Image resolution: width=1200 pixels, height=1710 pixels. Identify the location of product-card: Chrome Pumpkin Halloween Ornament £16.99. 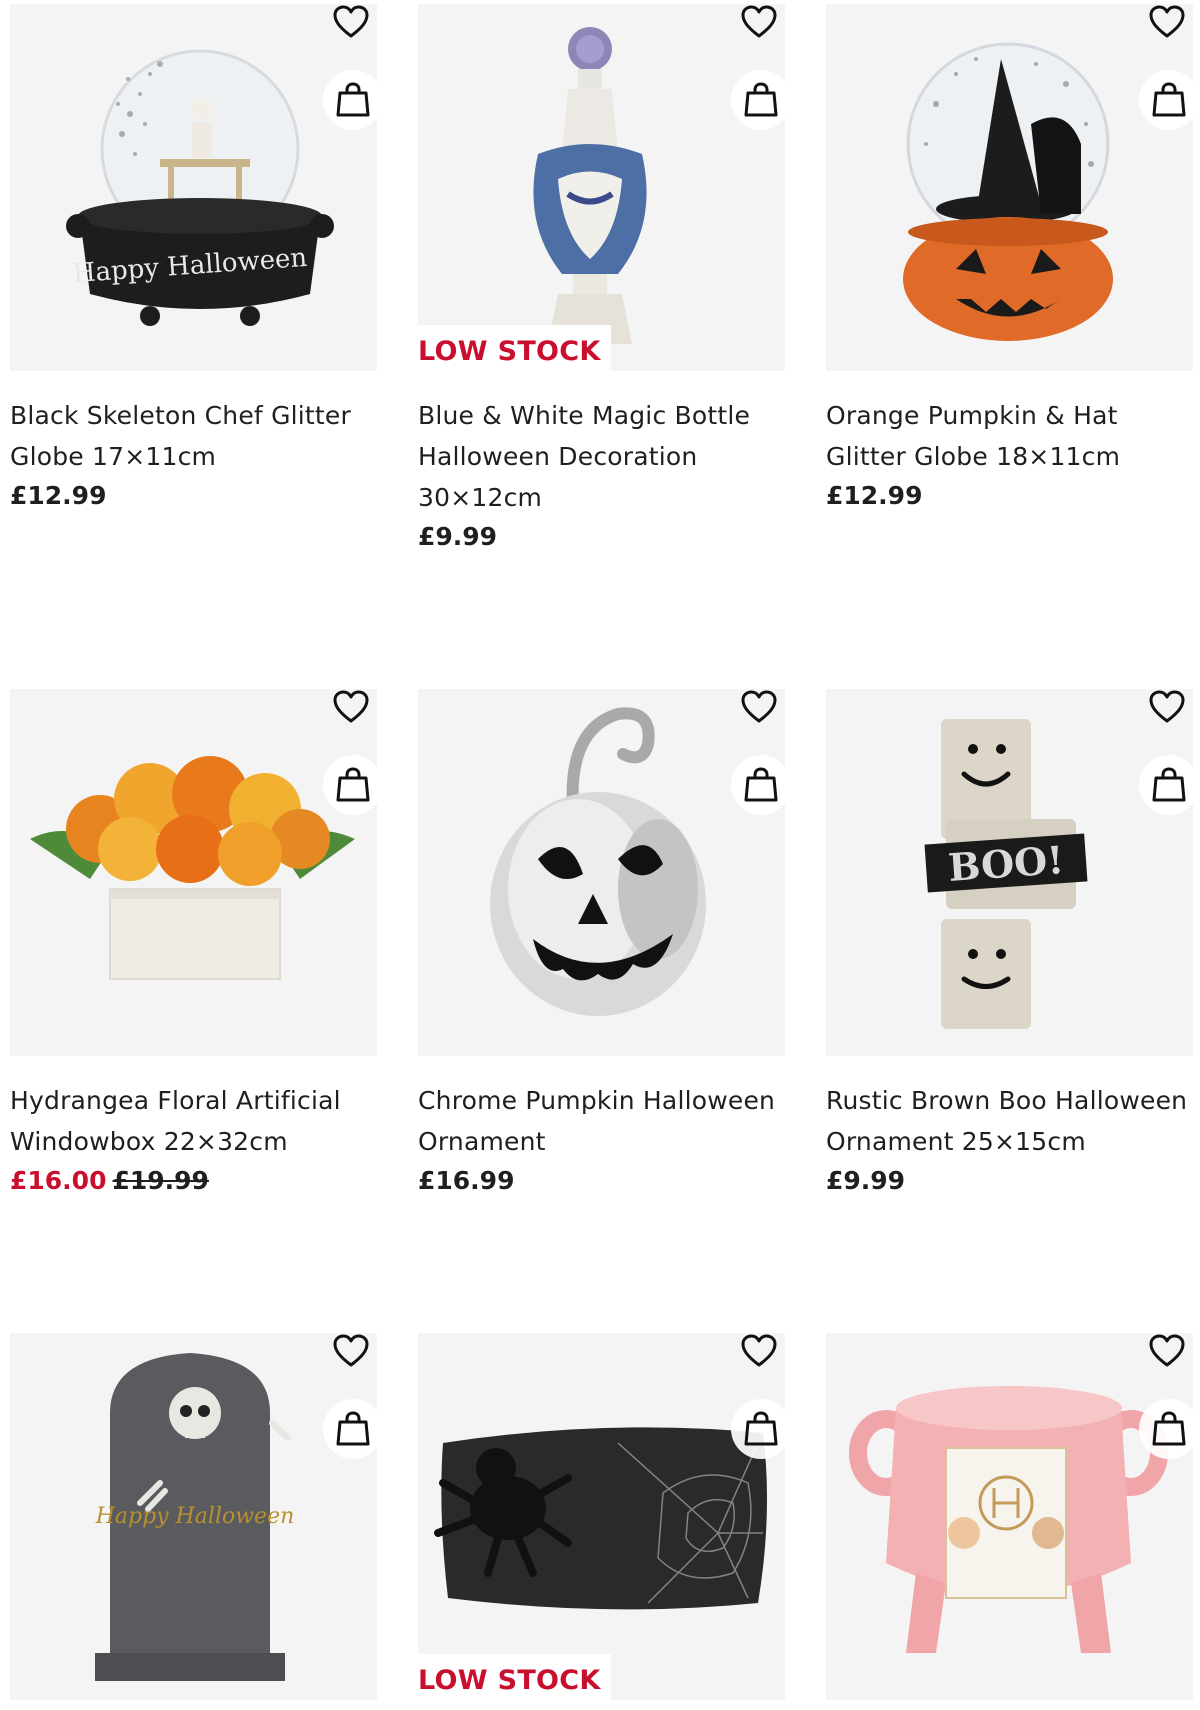
(601, 944).